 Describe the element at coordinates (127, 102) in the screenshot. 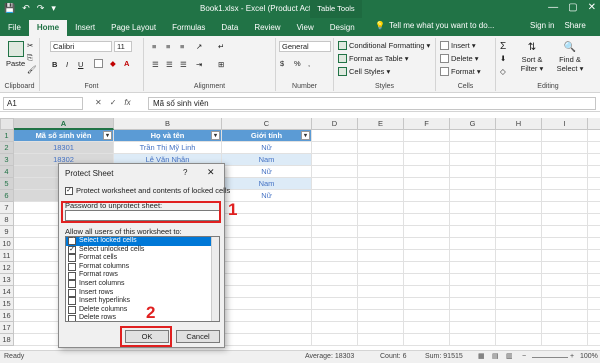

I see `insert-function-icon: fx` at that location.